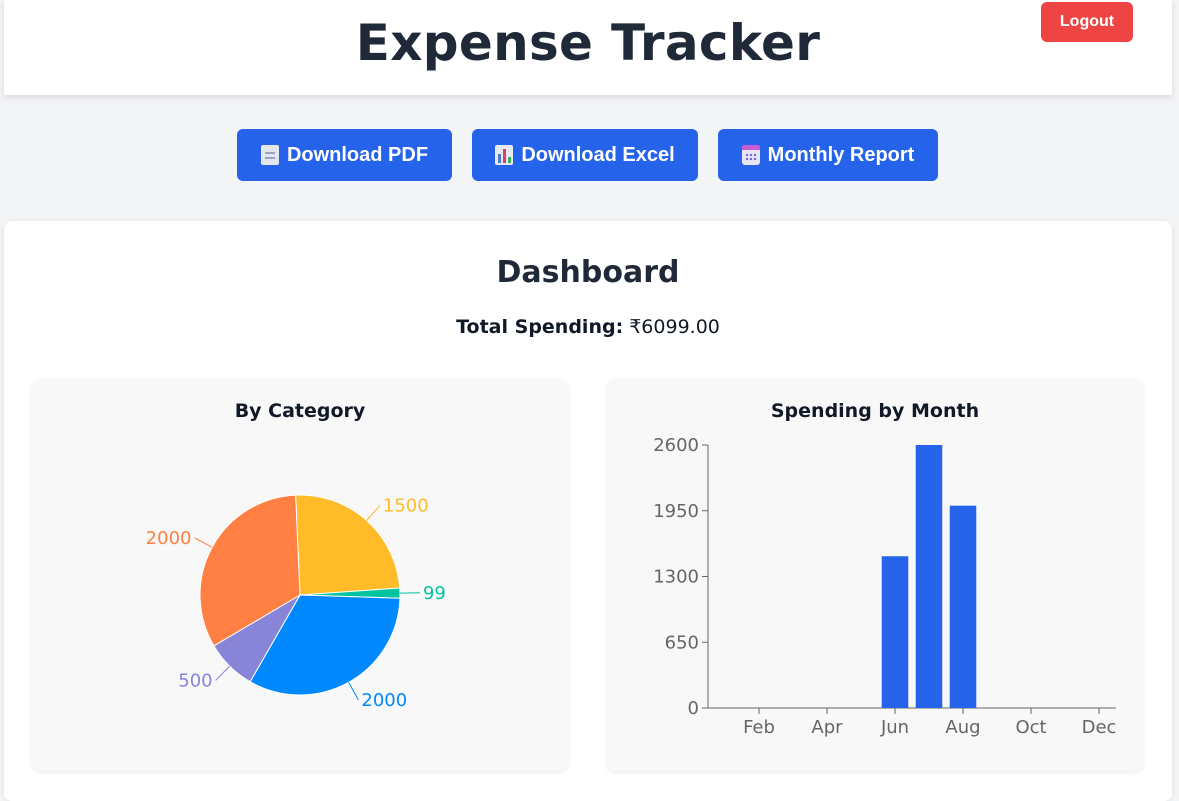 The height and width of the screenshot is (801, 1179). I want to click on page-title: Expense Tracker, so click(588, 43).